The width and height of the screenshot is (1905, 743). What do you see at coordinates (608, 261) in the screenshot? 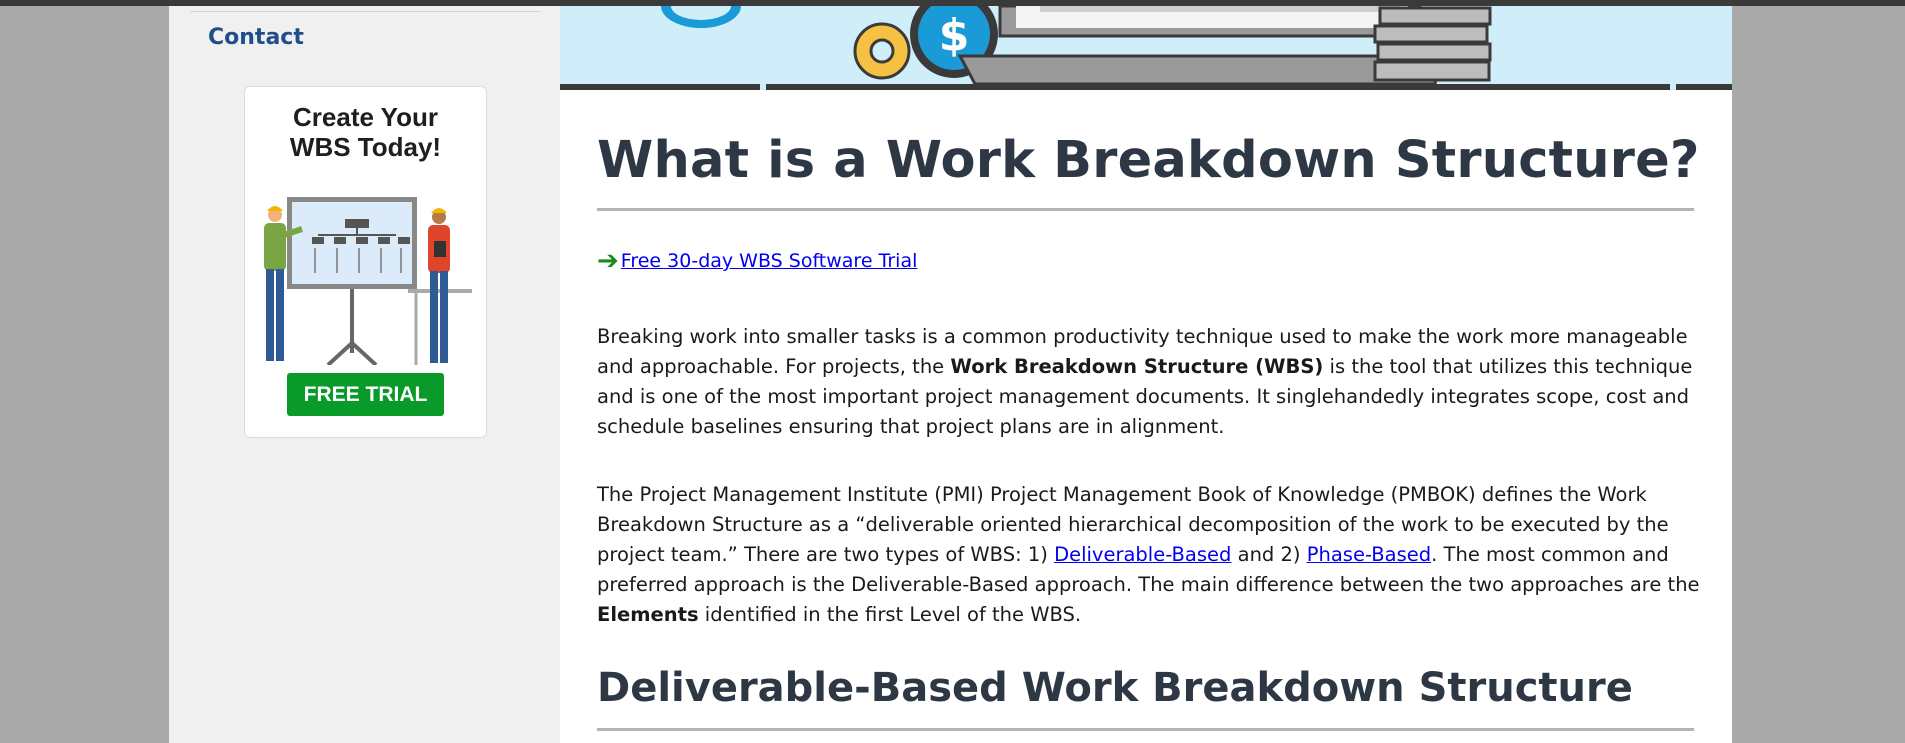
I see `arrow-right-icon: ➔` at bounding box center [608, 261].